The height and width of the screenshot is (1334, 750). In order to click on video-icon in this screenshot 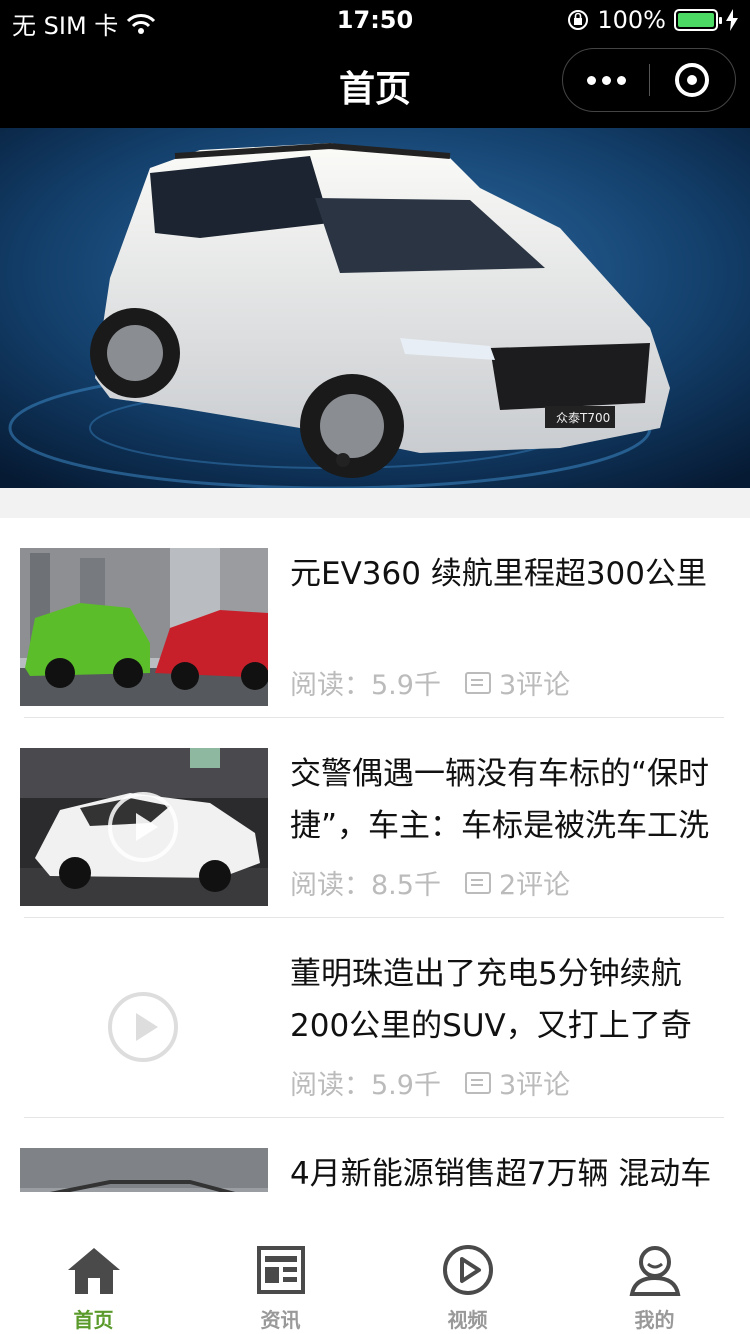, I will do `click(467, 1270)`.